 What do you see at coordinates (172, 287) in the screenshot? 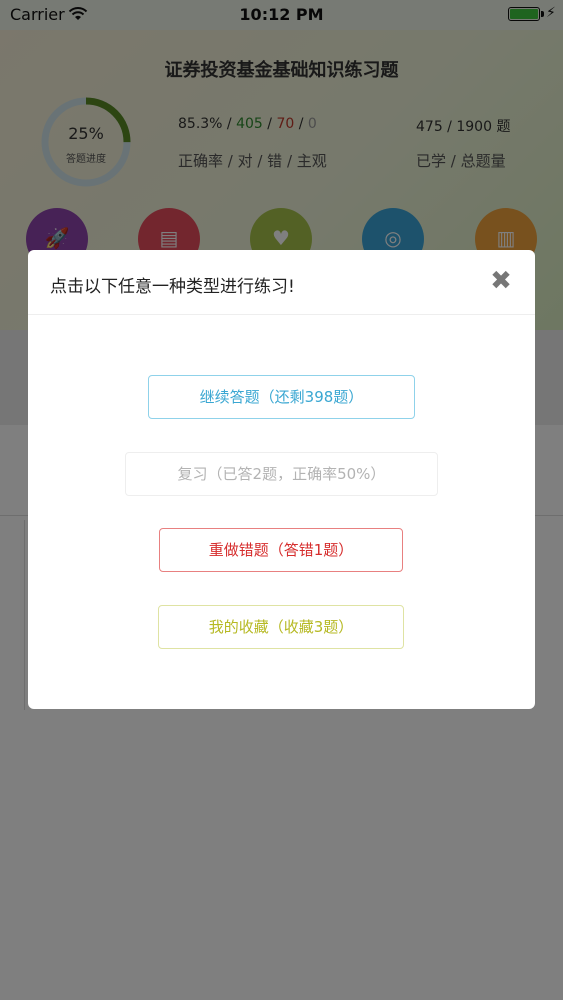
I see `dialog-title: 点击以下任意一种类型进行练习!` at bounding box center [172, 287].